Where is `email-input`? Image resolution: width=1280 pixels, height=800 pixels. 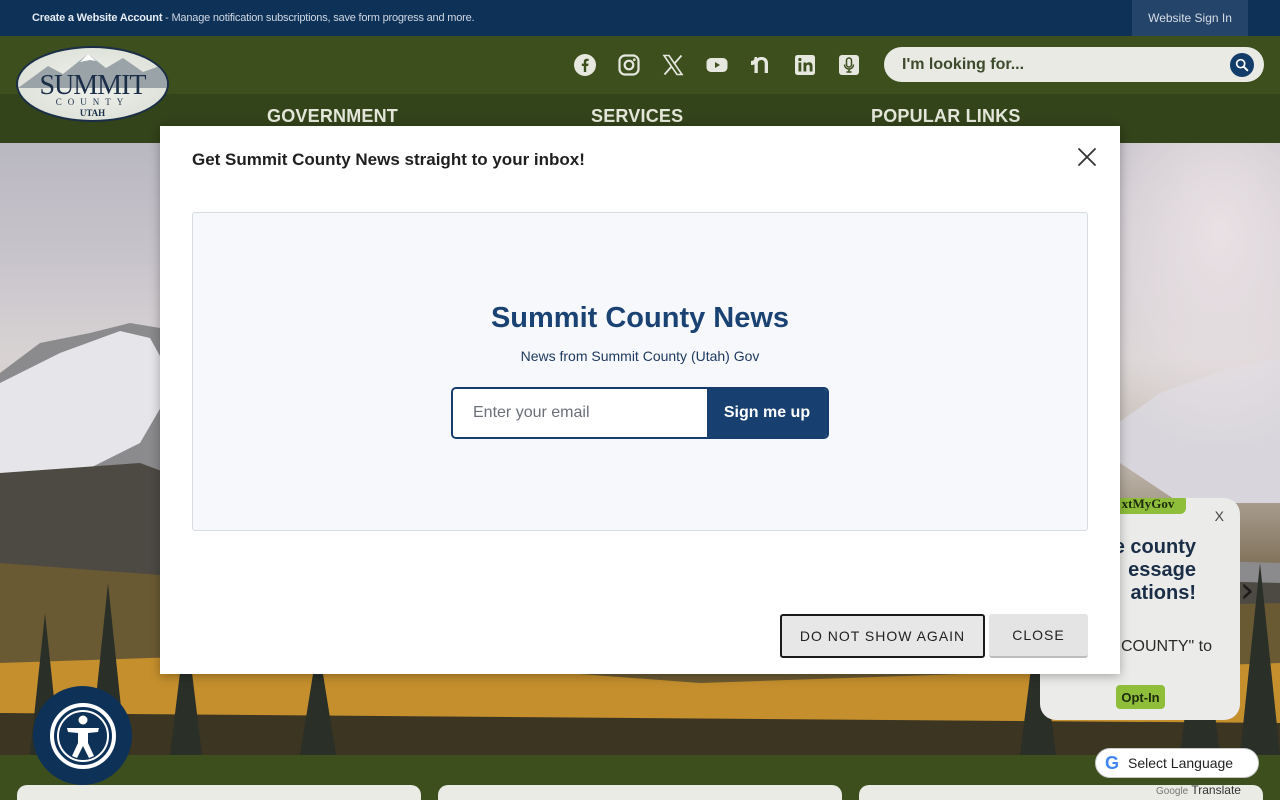
email-input is located at coordinates (581, 413).